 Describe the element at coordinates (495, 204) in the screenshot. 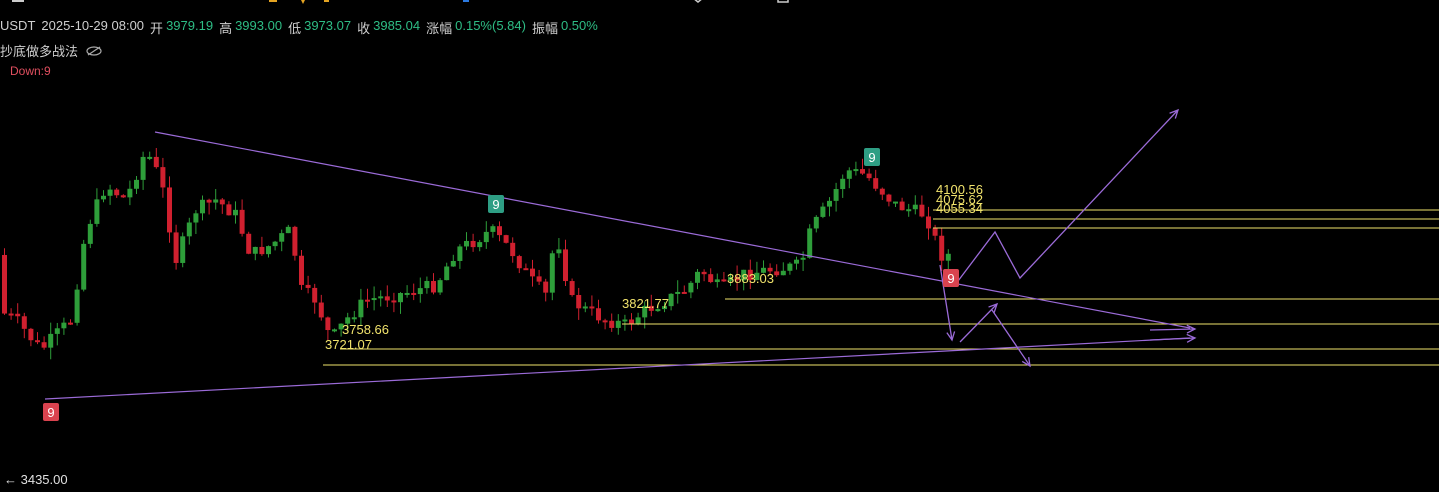

I see `td-marker-green-text: 9` at that location.